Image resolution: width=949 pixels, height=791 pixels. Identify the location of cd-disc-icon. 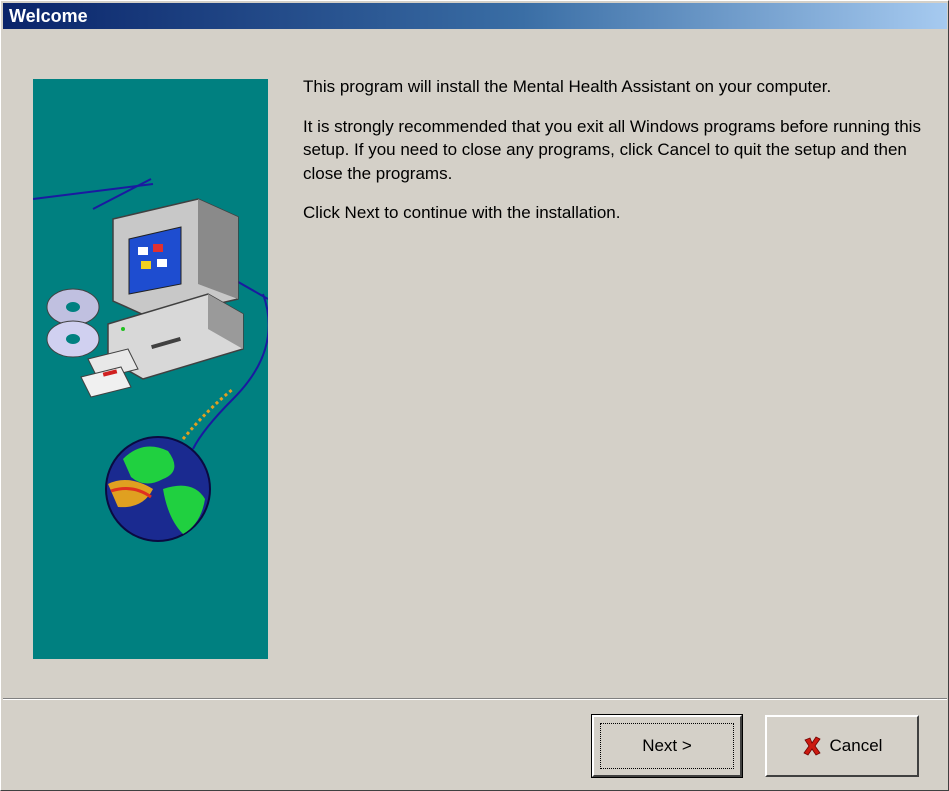
(73, 323).